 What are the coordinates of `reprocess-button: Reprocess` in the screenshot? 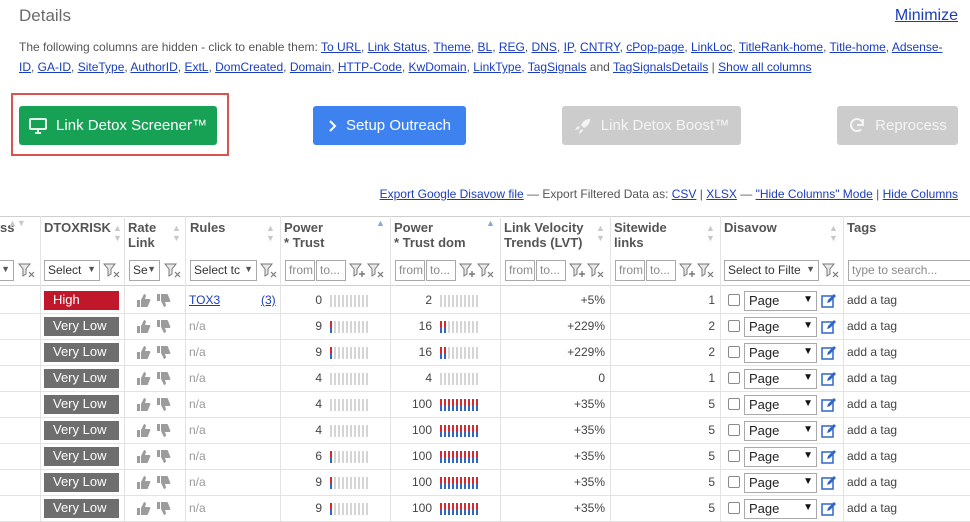 It's located at (897, 125).